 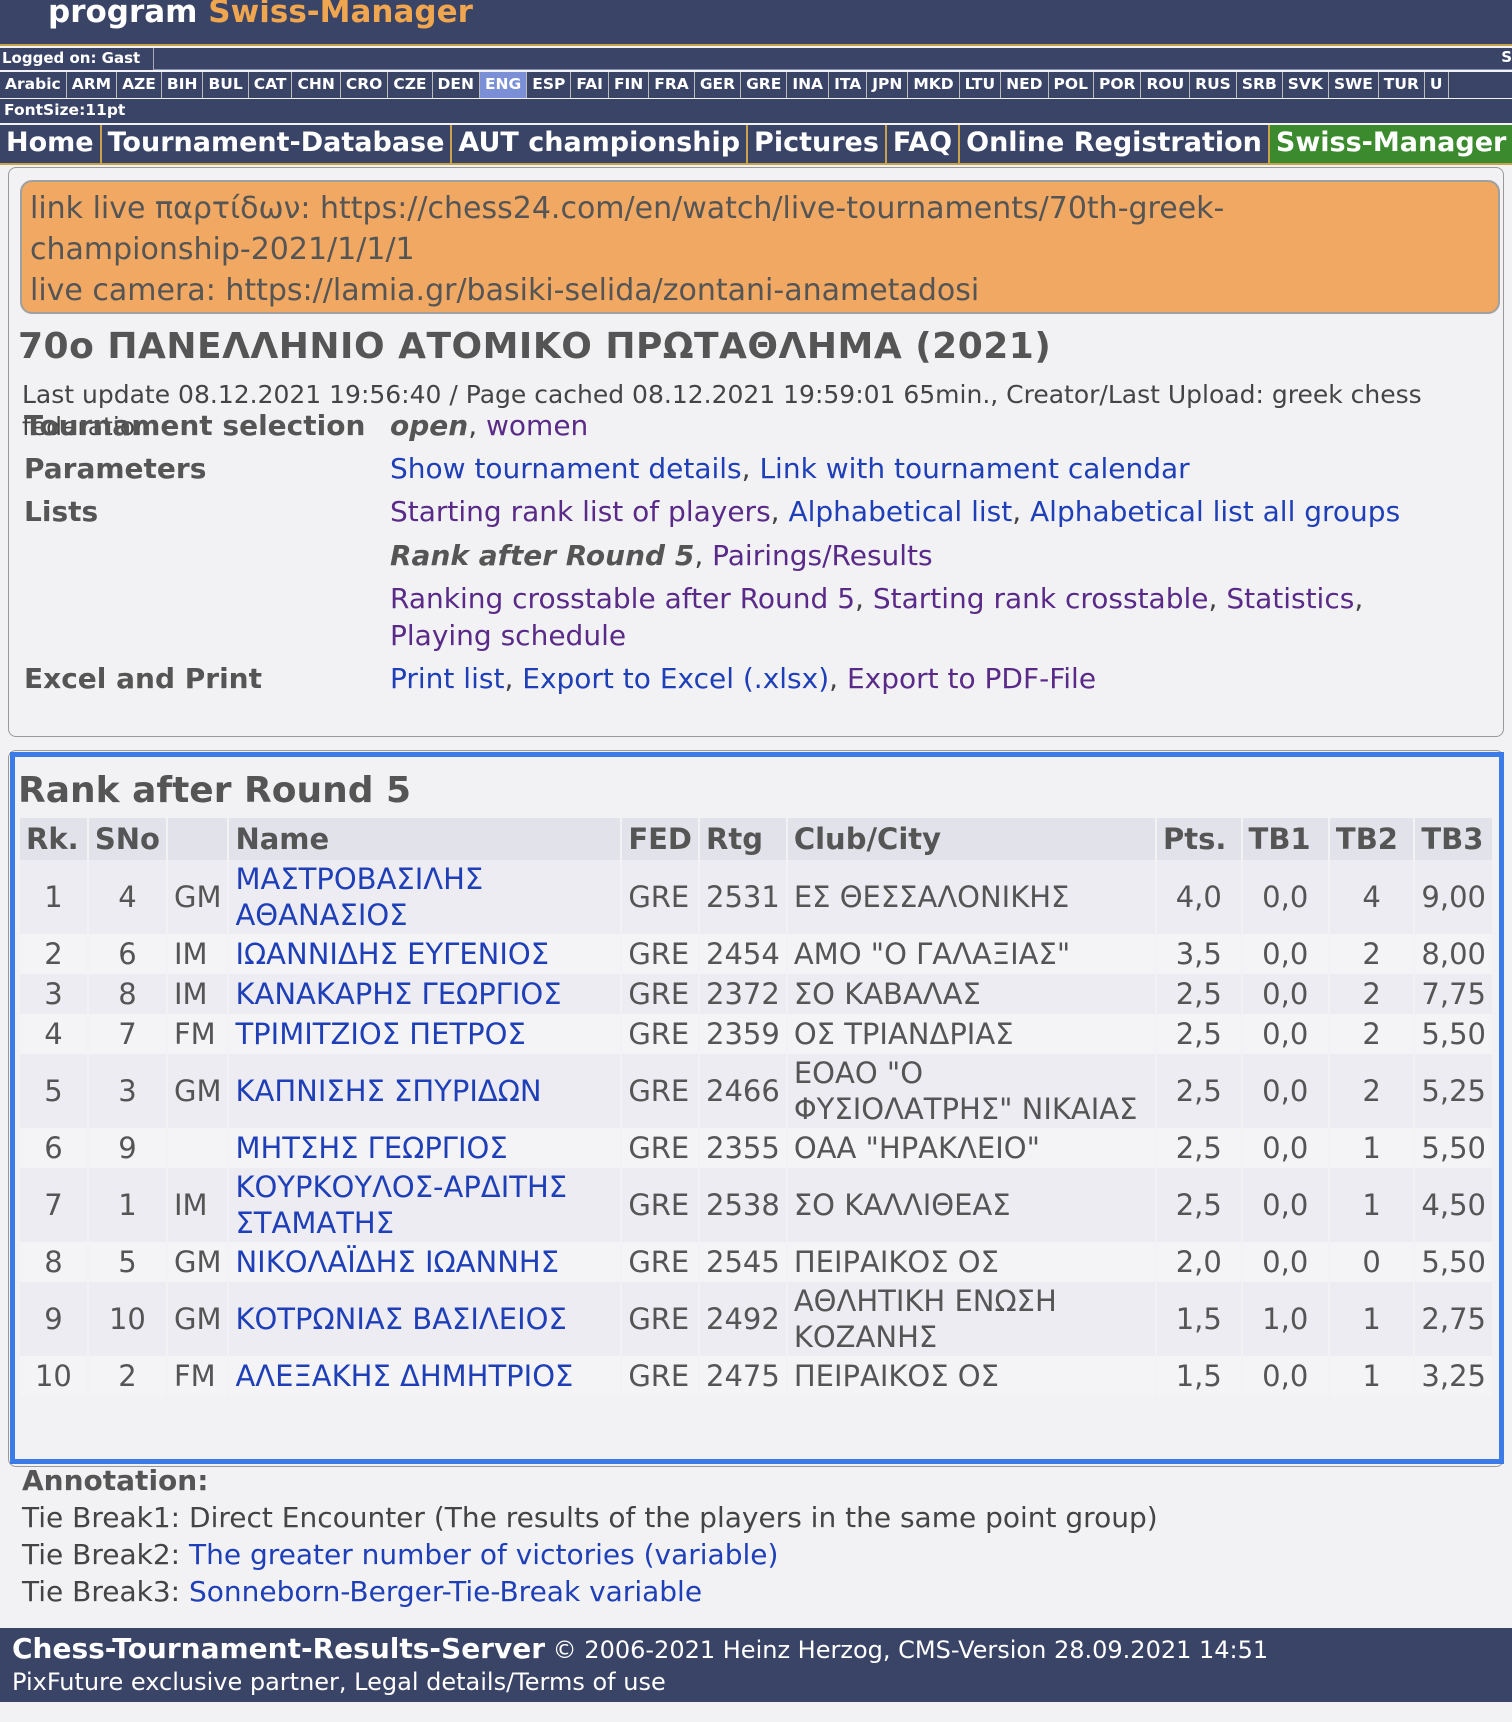 I want to click on language-eng: ENG, so click(x=503, y=85).